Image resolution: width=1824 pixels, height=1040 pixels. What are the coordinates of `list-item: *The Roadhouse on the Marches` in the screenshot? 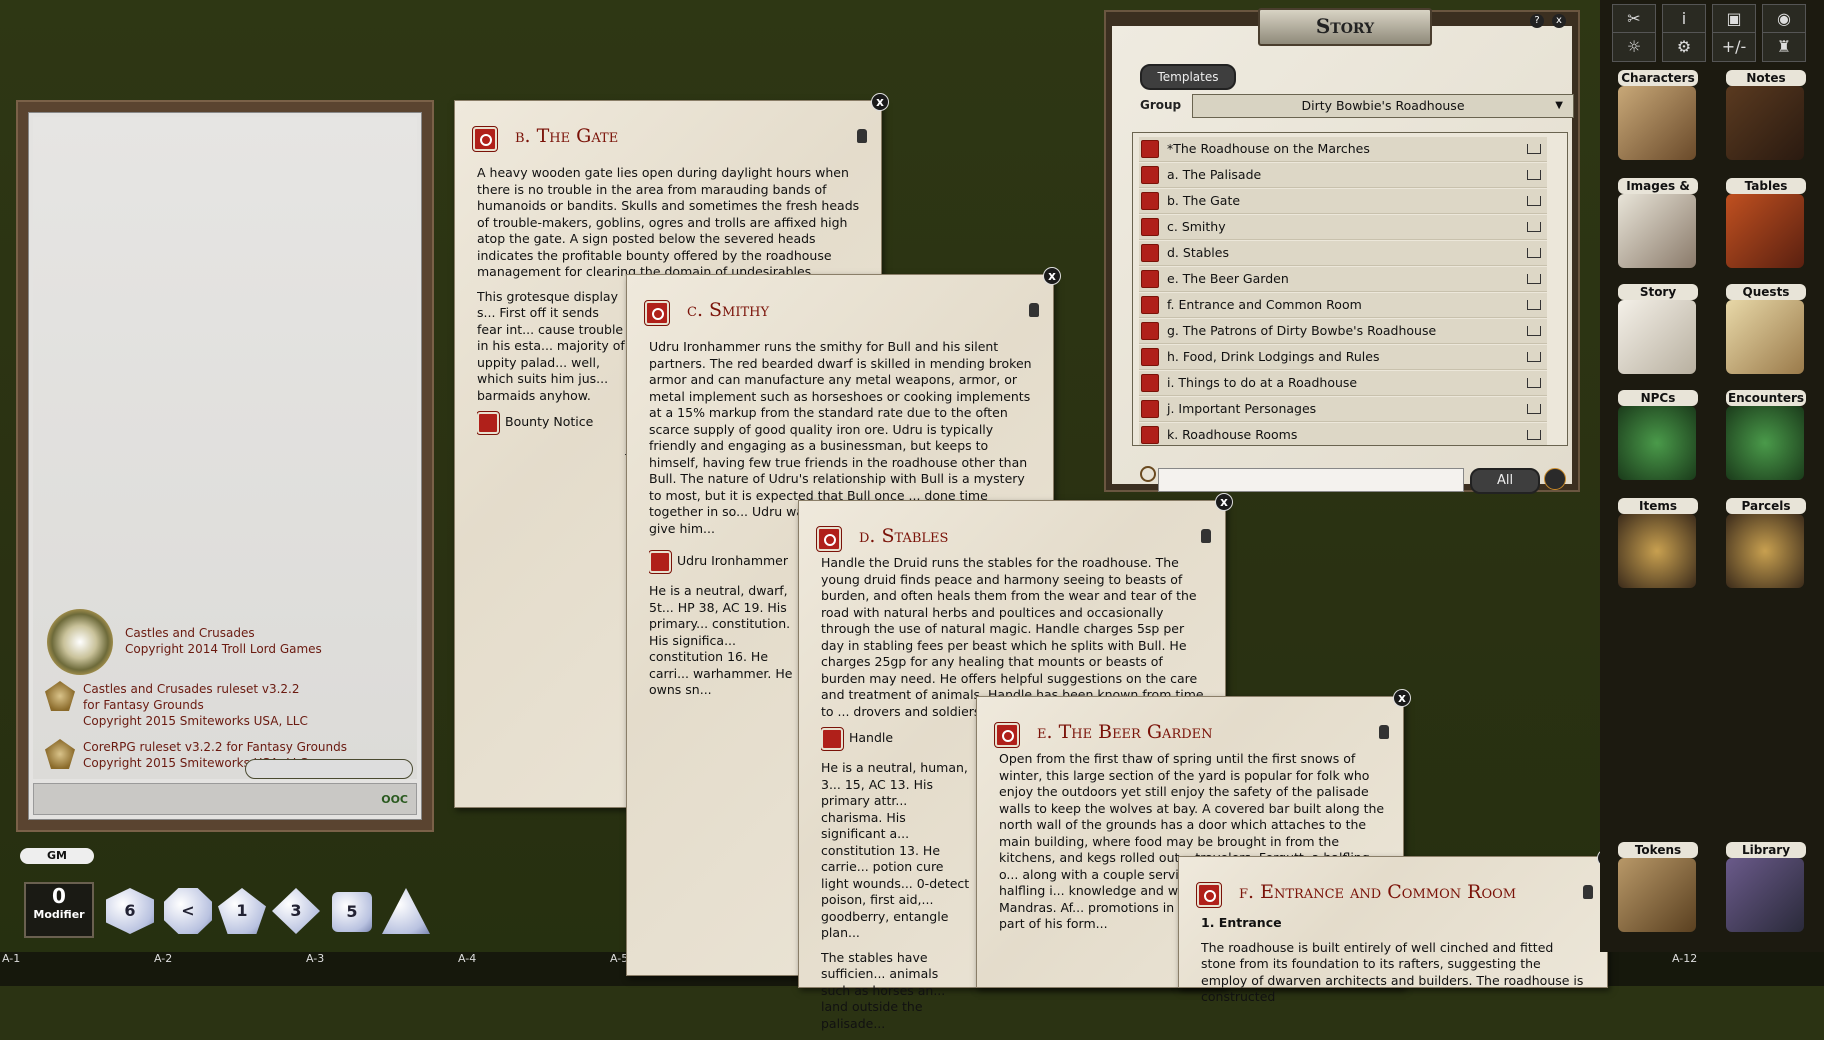 It's located at (1343, 149).